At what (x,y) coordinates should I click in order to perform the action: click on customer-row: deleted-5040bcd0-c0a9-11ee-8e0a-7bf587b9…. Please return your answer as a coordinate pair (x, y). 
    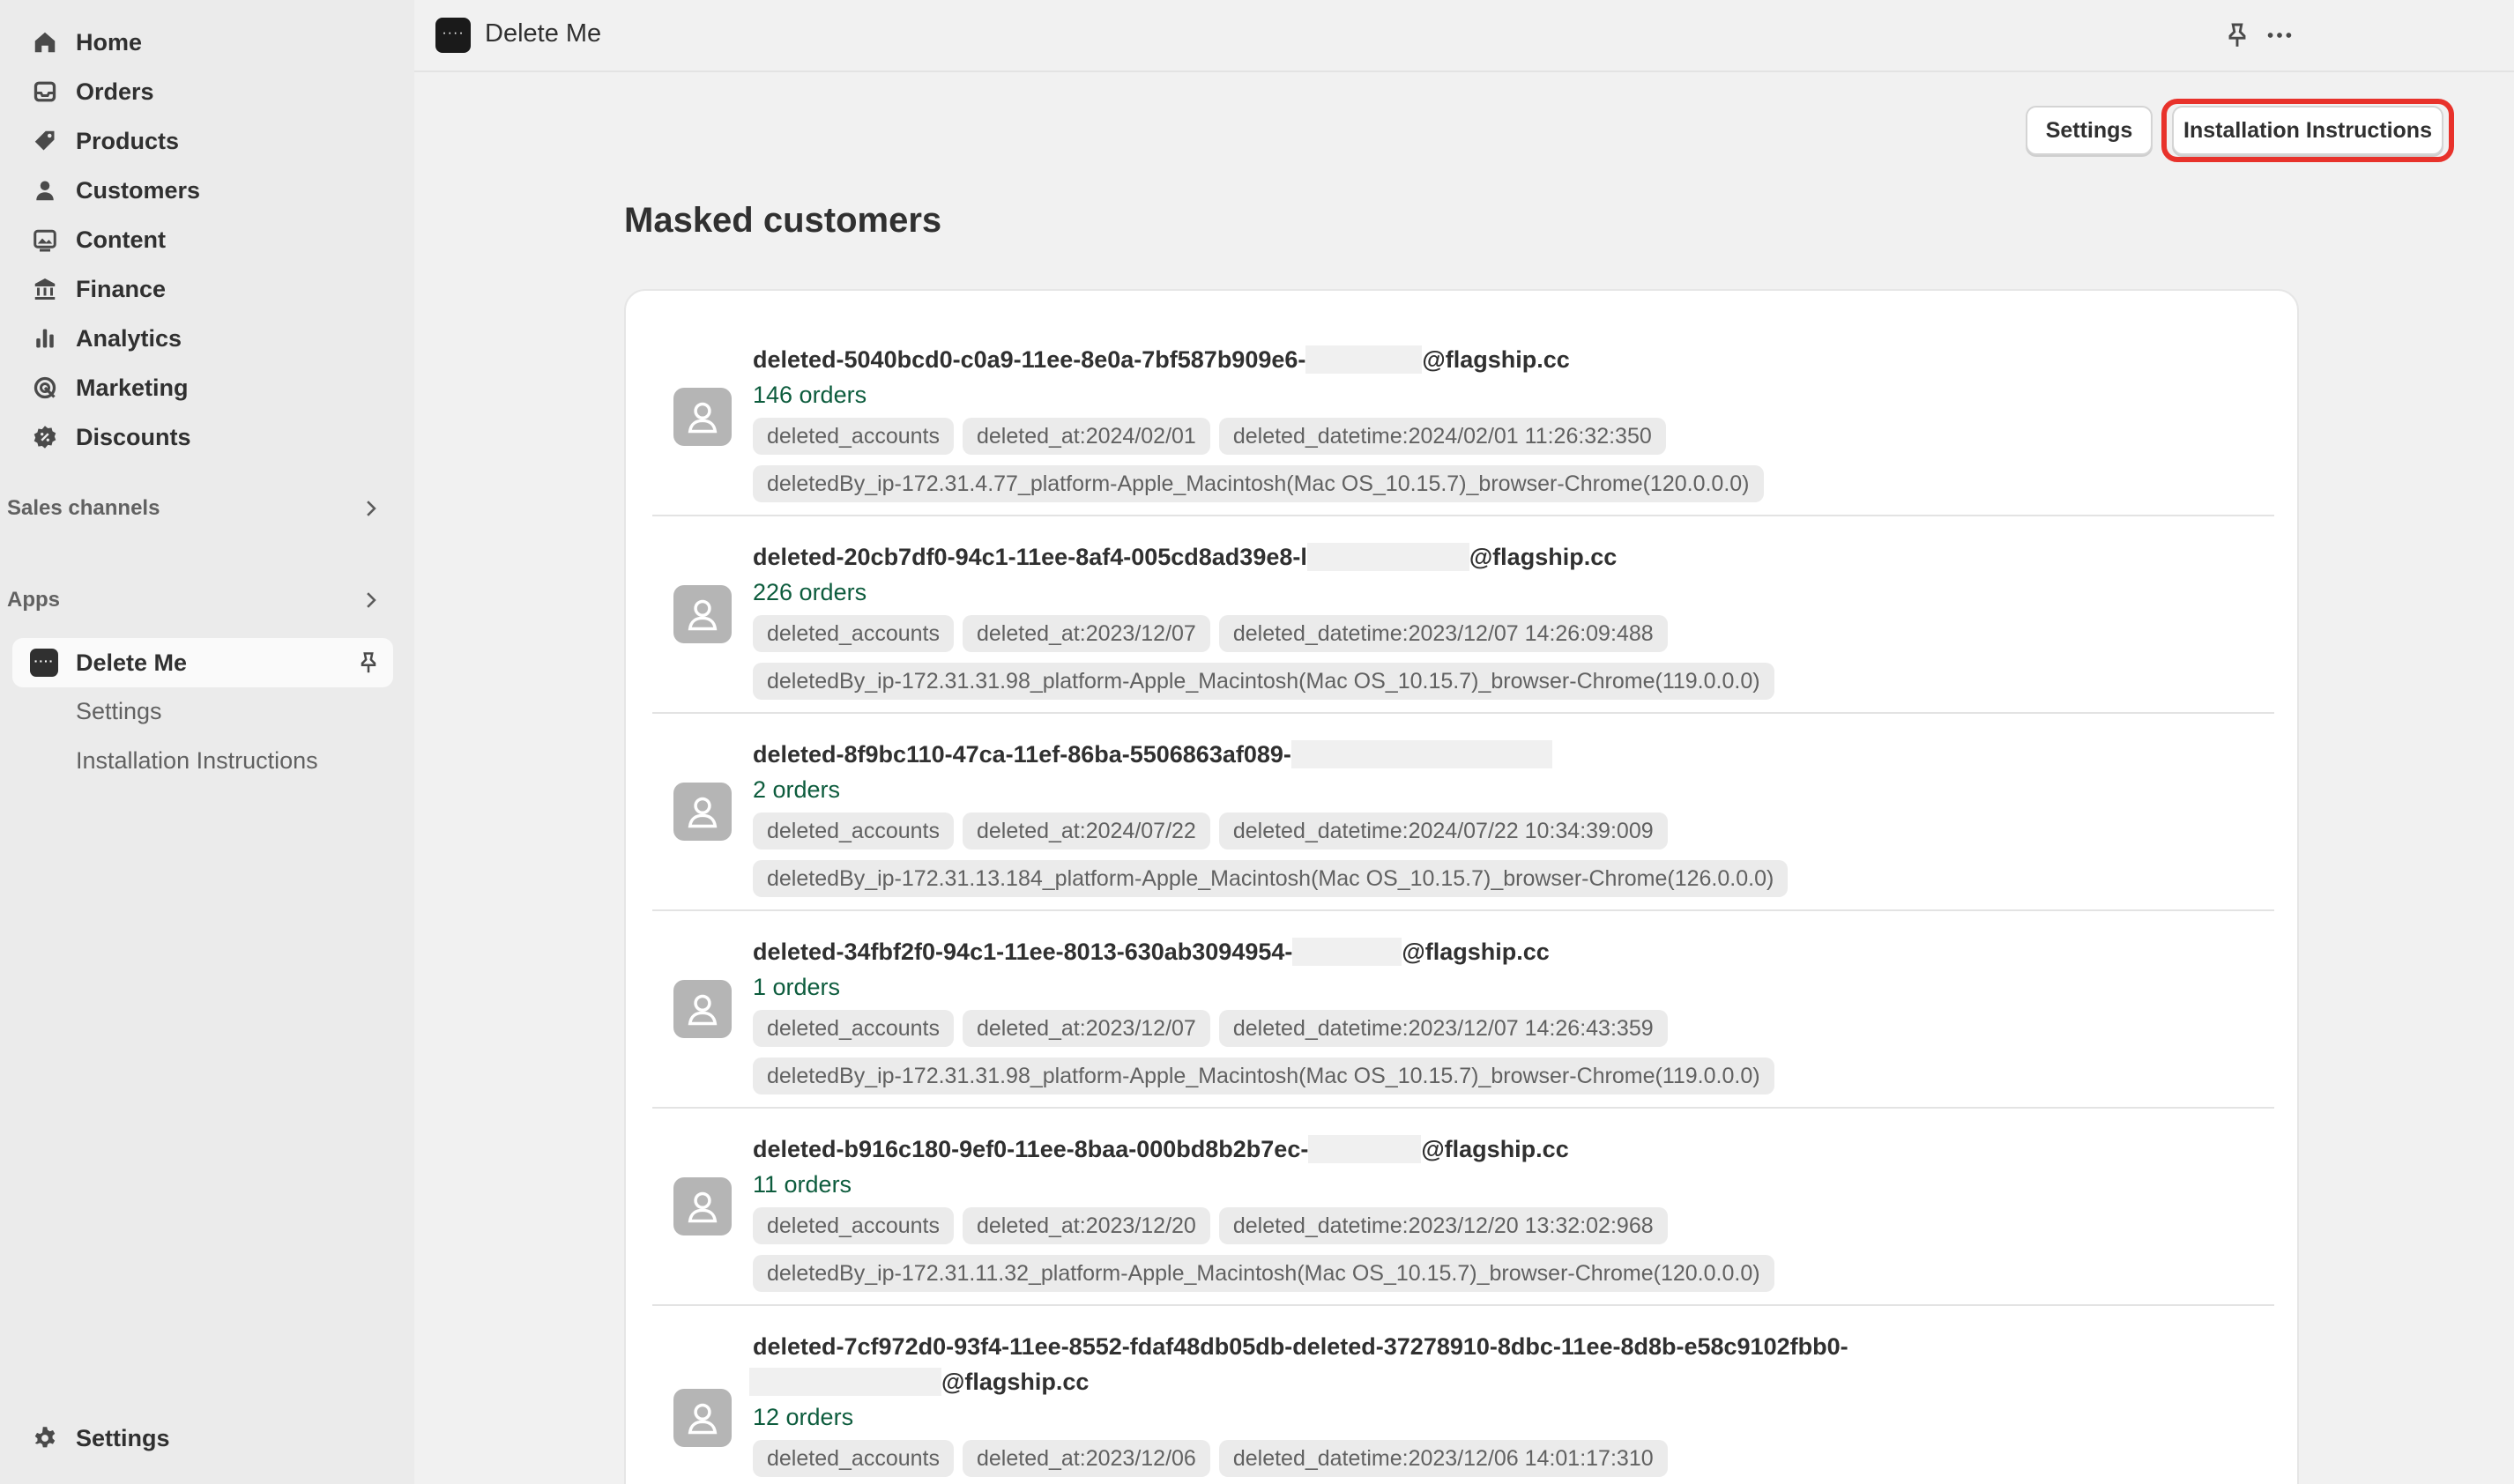
    Looking at the image, I should click on (1463, 403).